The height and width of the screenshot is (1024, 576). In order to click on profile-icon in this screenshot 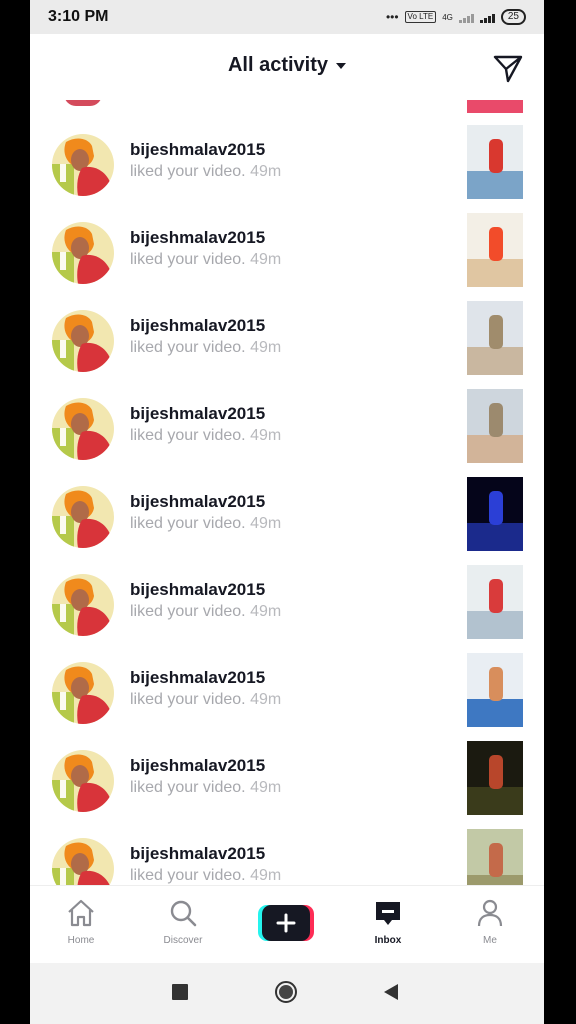, I will do `click(490, 913)`.